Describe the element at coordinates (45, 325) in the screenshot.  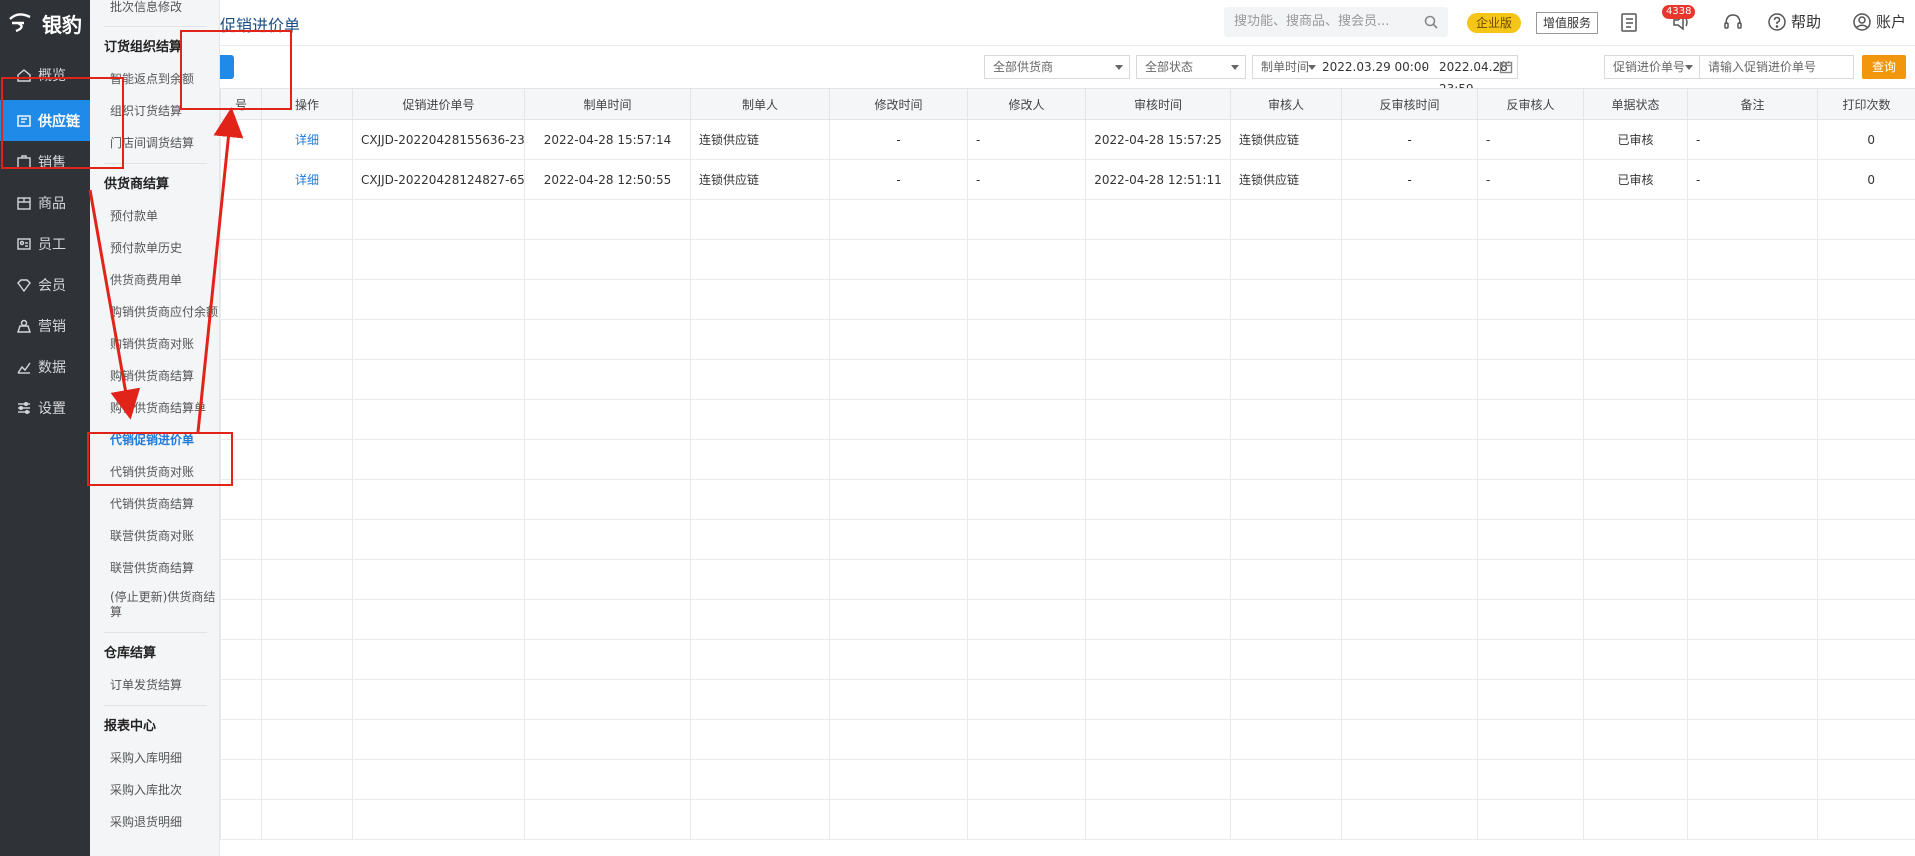
I see `sidebar-item-6: 营销` at that location.